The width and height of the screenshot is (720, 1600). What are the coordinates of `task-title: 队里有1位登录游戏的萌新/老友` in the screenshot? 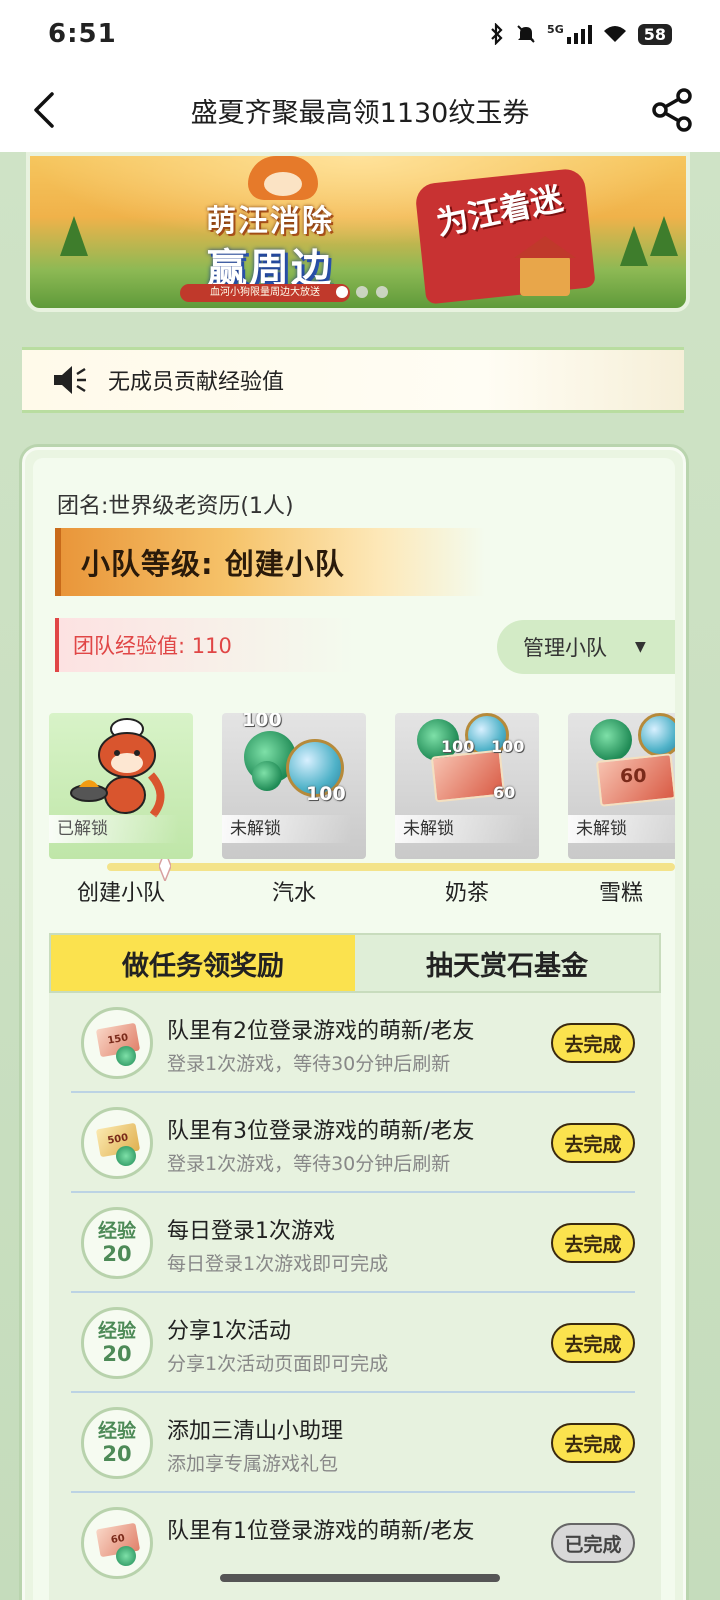 It's located at (321, 1531).